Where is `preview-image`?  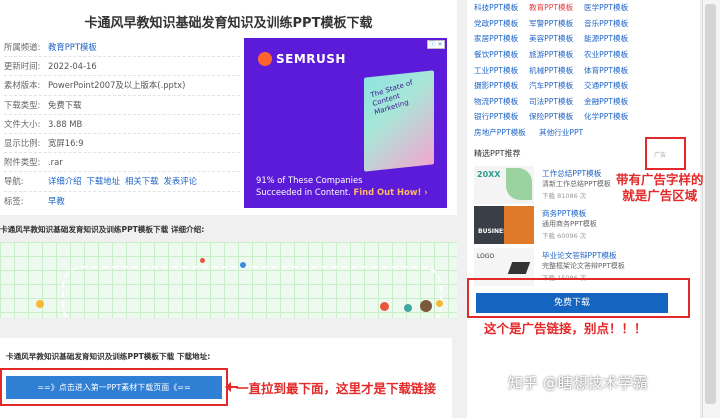 preview-image is located at coordinates (228, 280).